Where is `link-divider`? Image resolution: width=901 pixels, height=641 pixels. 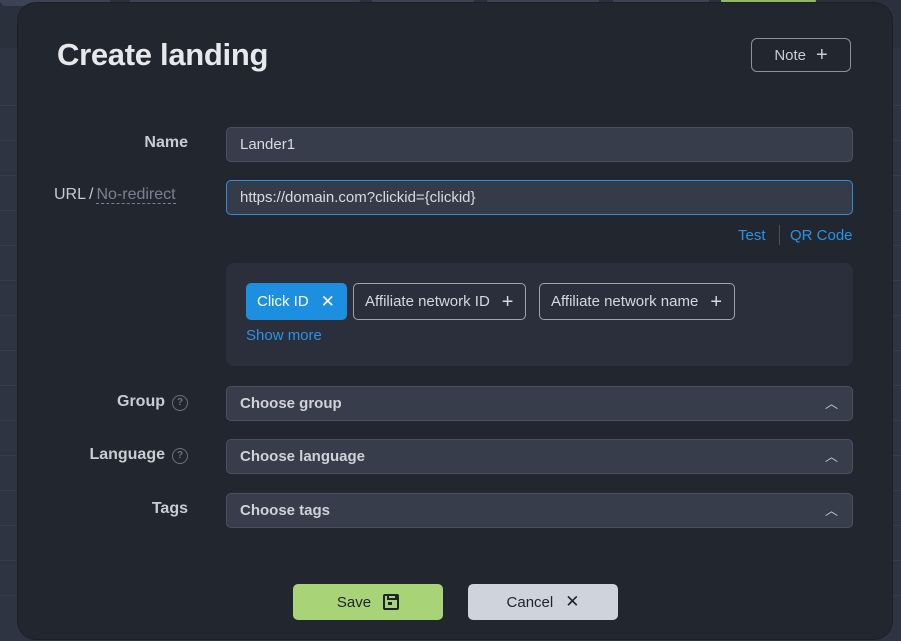
link-divider is located at coordinates (779, 235).